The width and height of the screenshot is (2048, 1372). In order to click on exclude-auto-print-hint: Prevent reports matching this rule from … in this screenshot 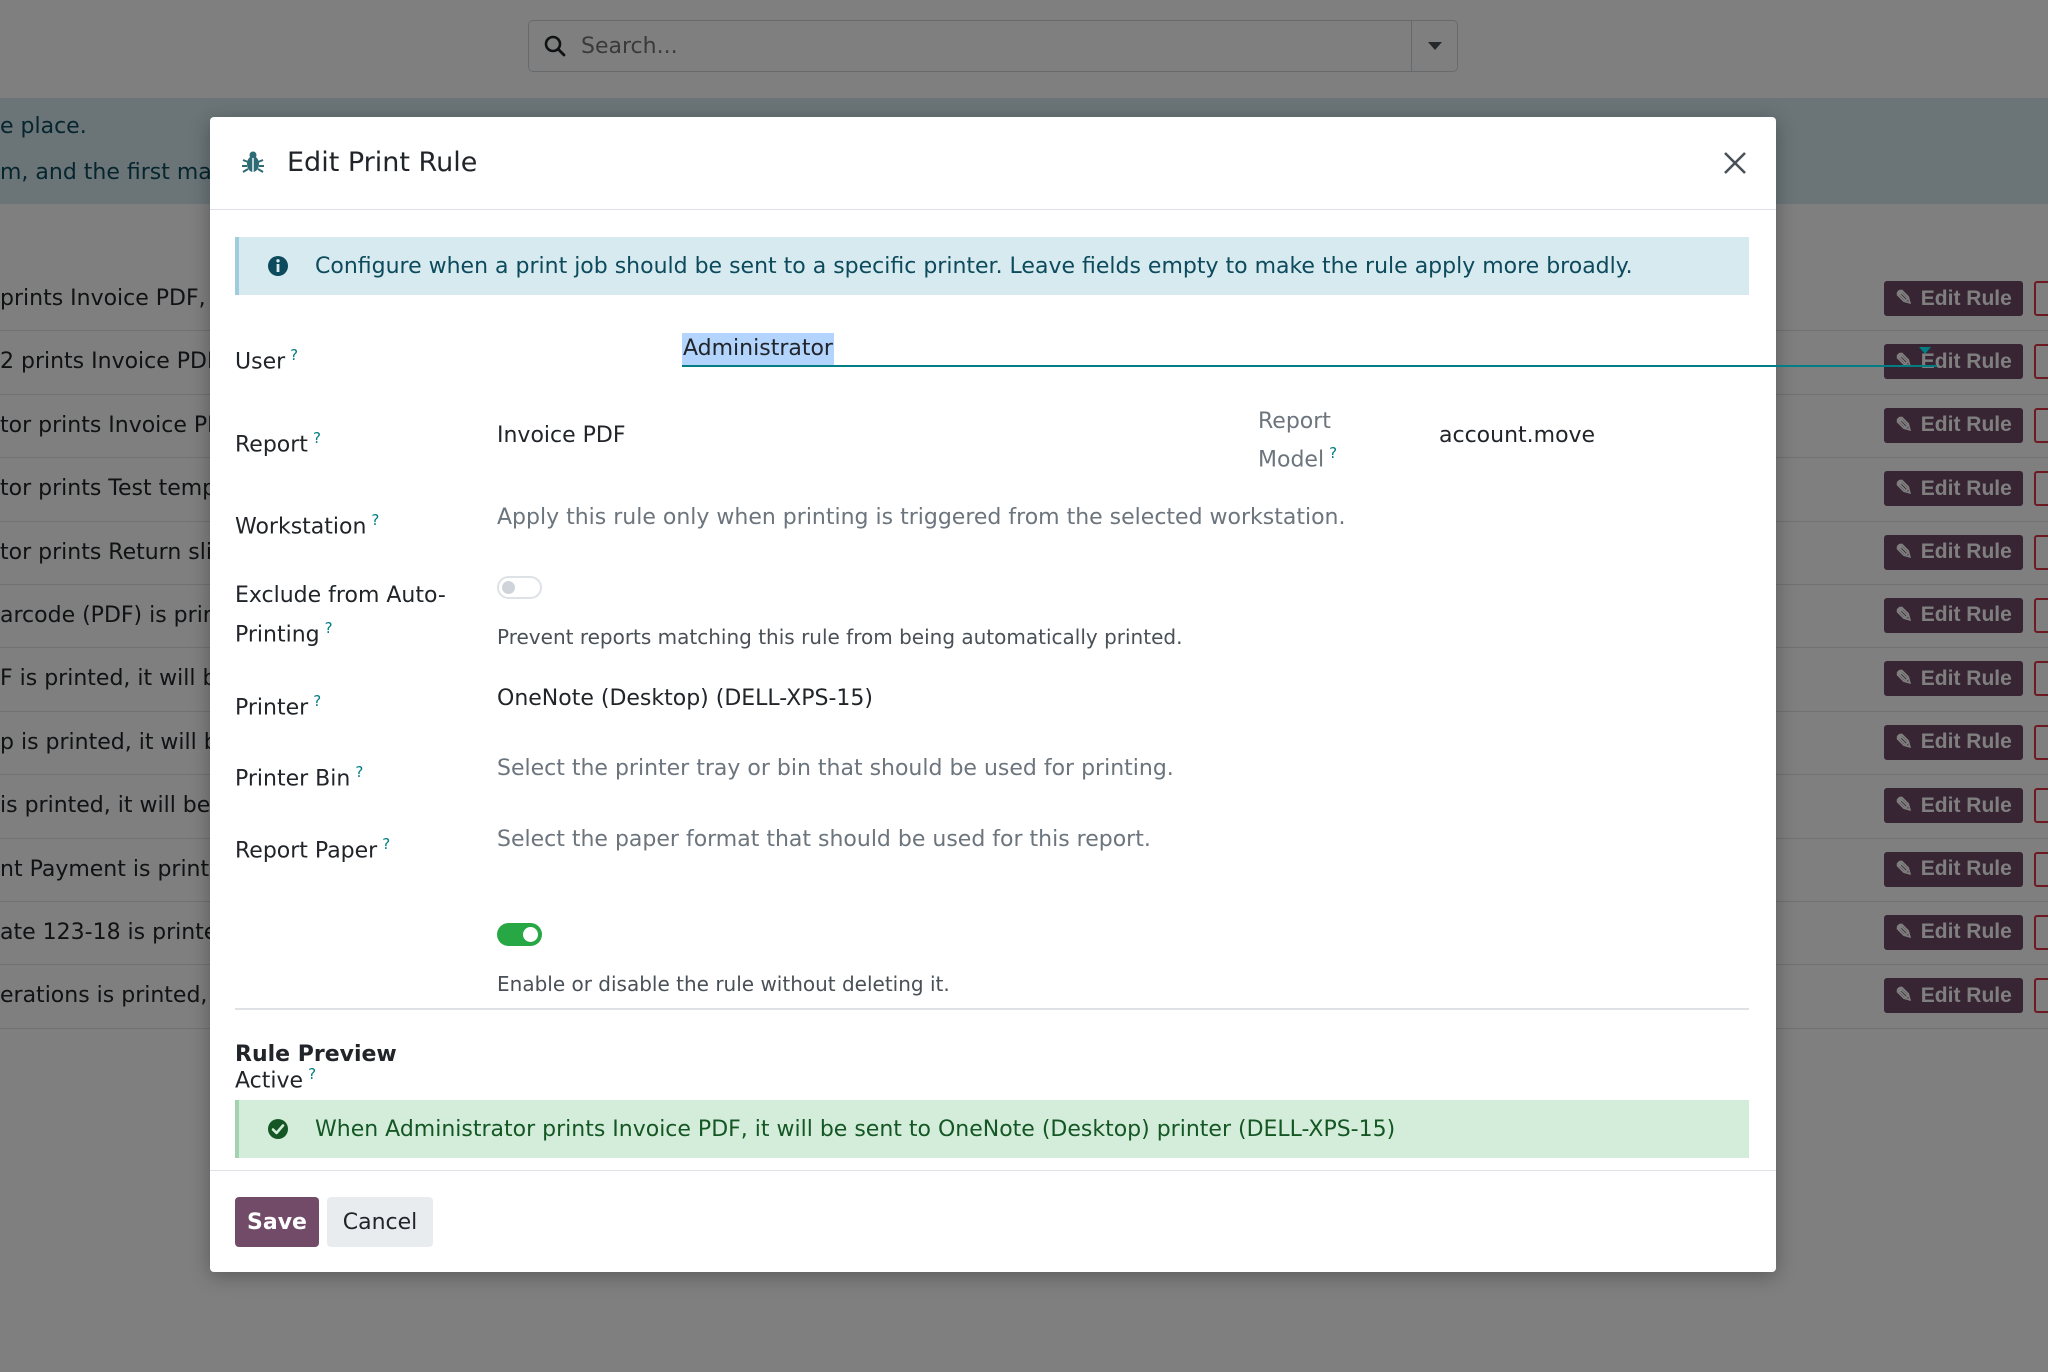, I will do `click(840, 637)`.